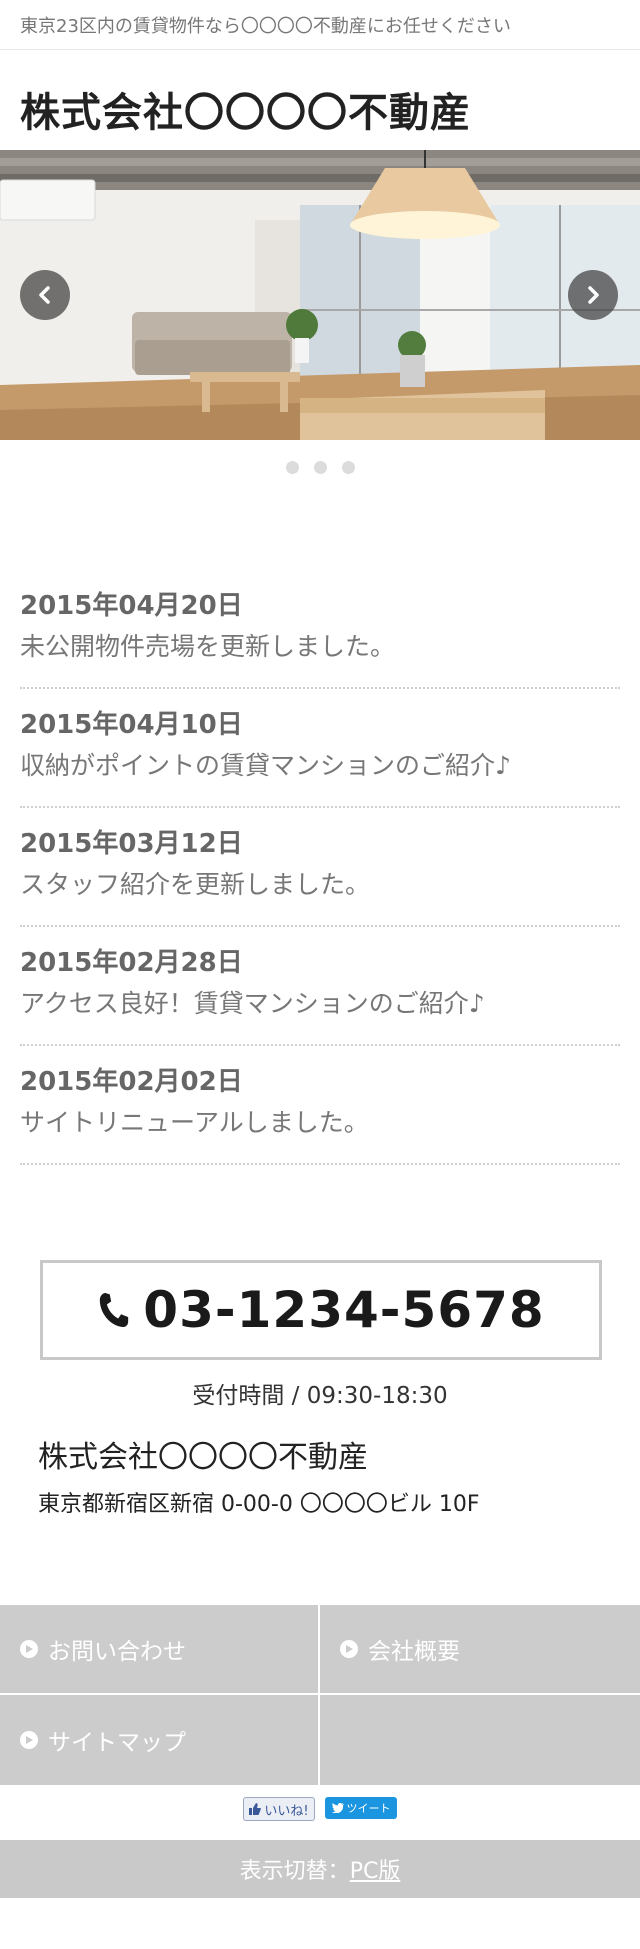 The width and height of the screenshot is (640, 1949). Describe the element at coordinates (480, 1650) in the screenshot. I see `footer-link-company: 会社概要` at that location.